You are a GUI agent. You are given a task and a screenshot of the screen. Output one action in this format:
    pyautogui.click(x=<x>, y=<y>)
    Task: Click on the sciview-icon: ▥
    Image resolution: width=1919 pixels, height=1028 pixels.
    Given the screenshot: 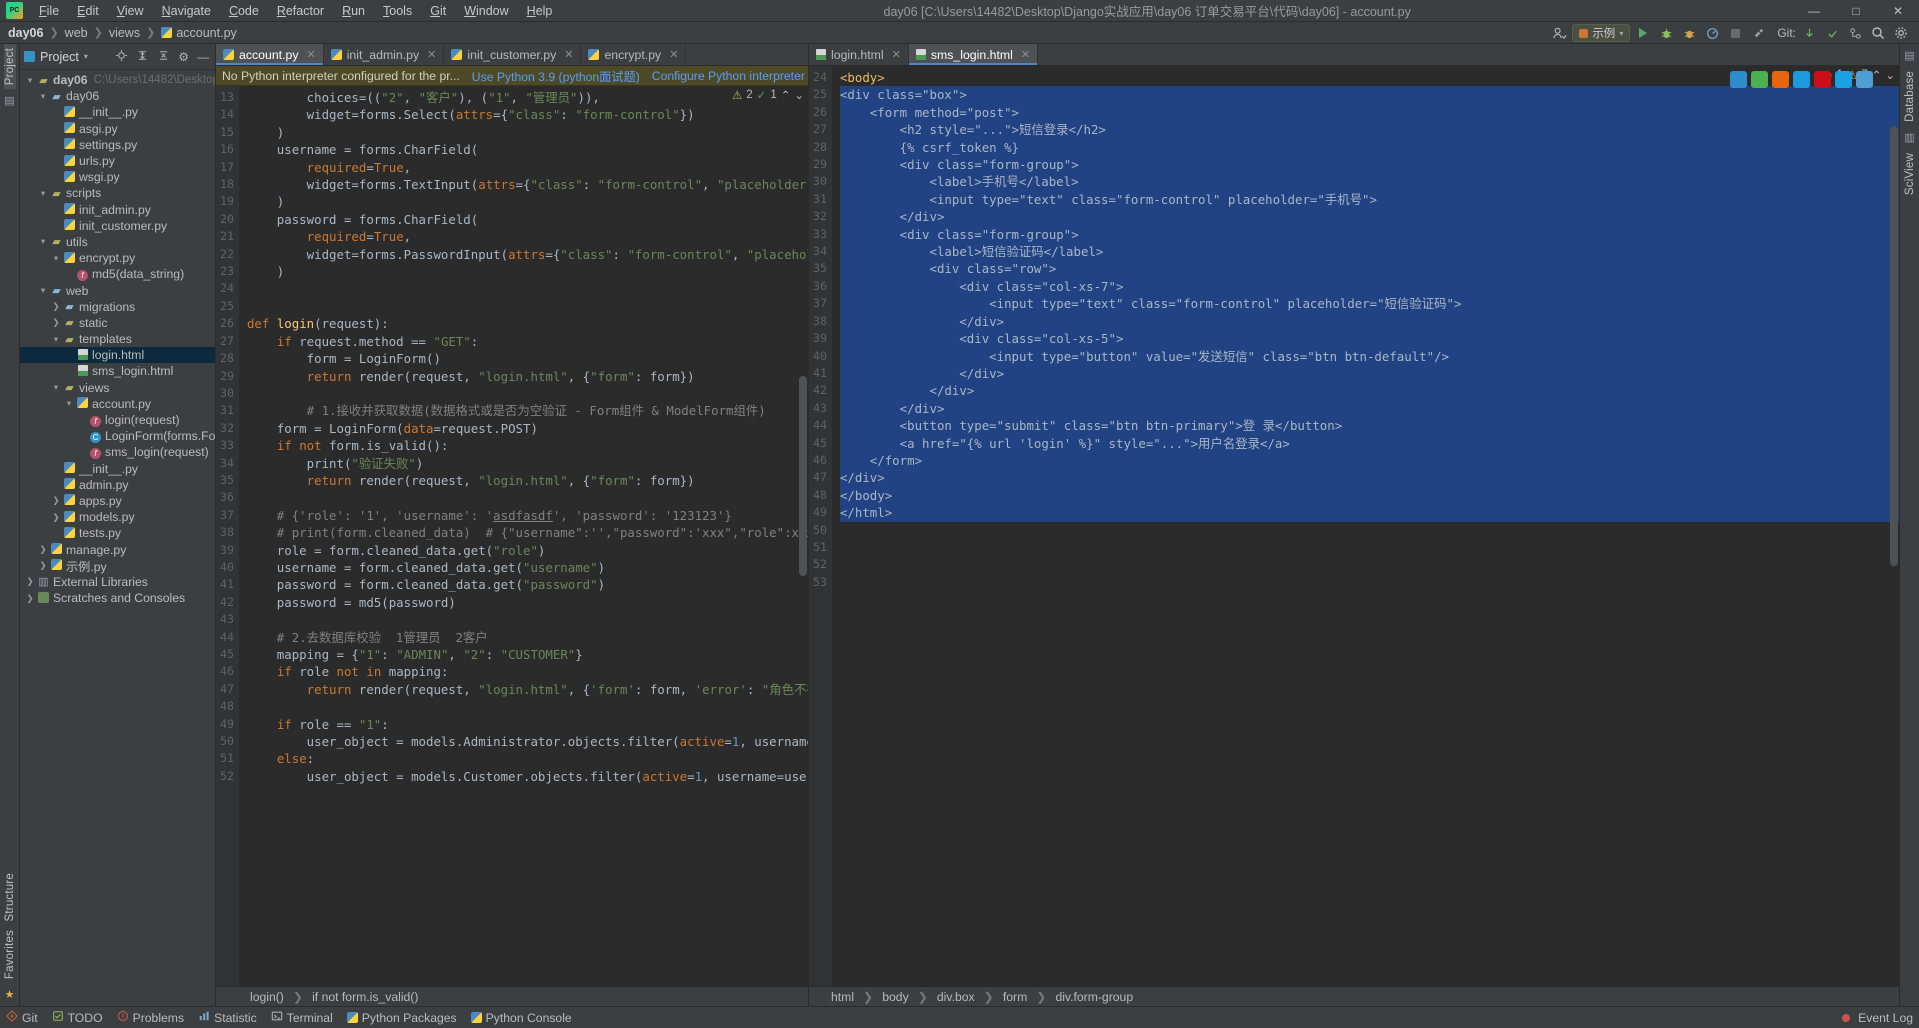 What is the action you would take?
    pyautogui.click(x=1909, y=137)
    